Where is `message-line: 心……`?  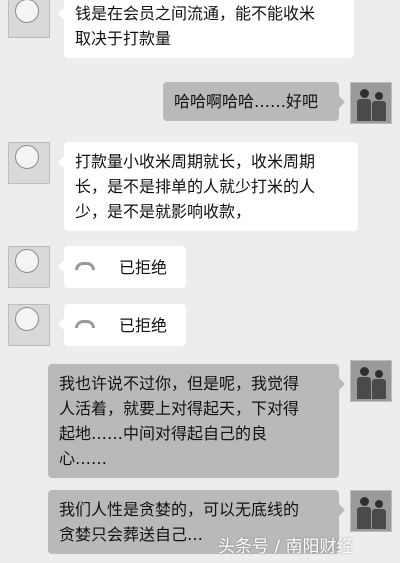 message-line: 心…… is located at coordinates (83, 458).